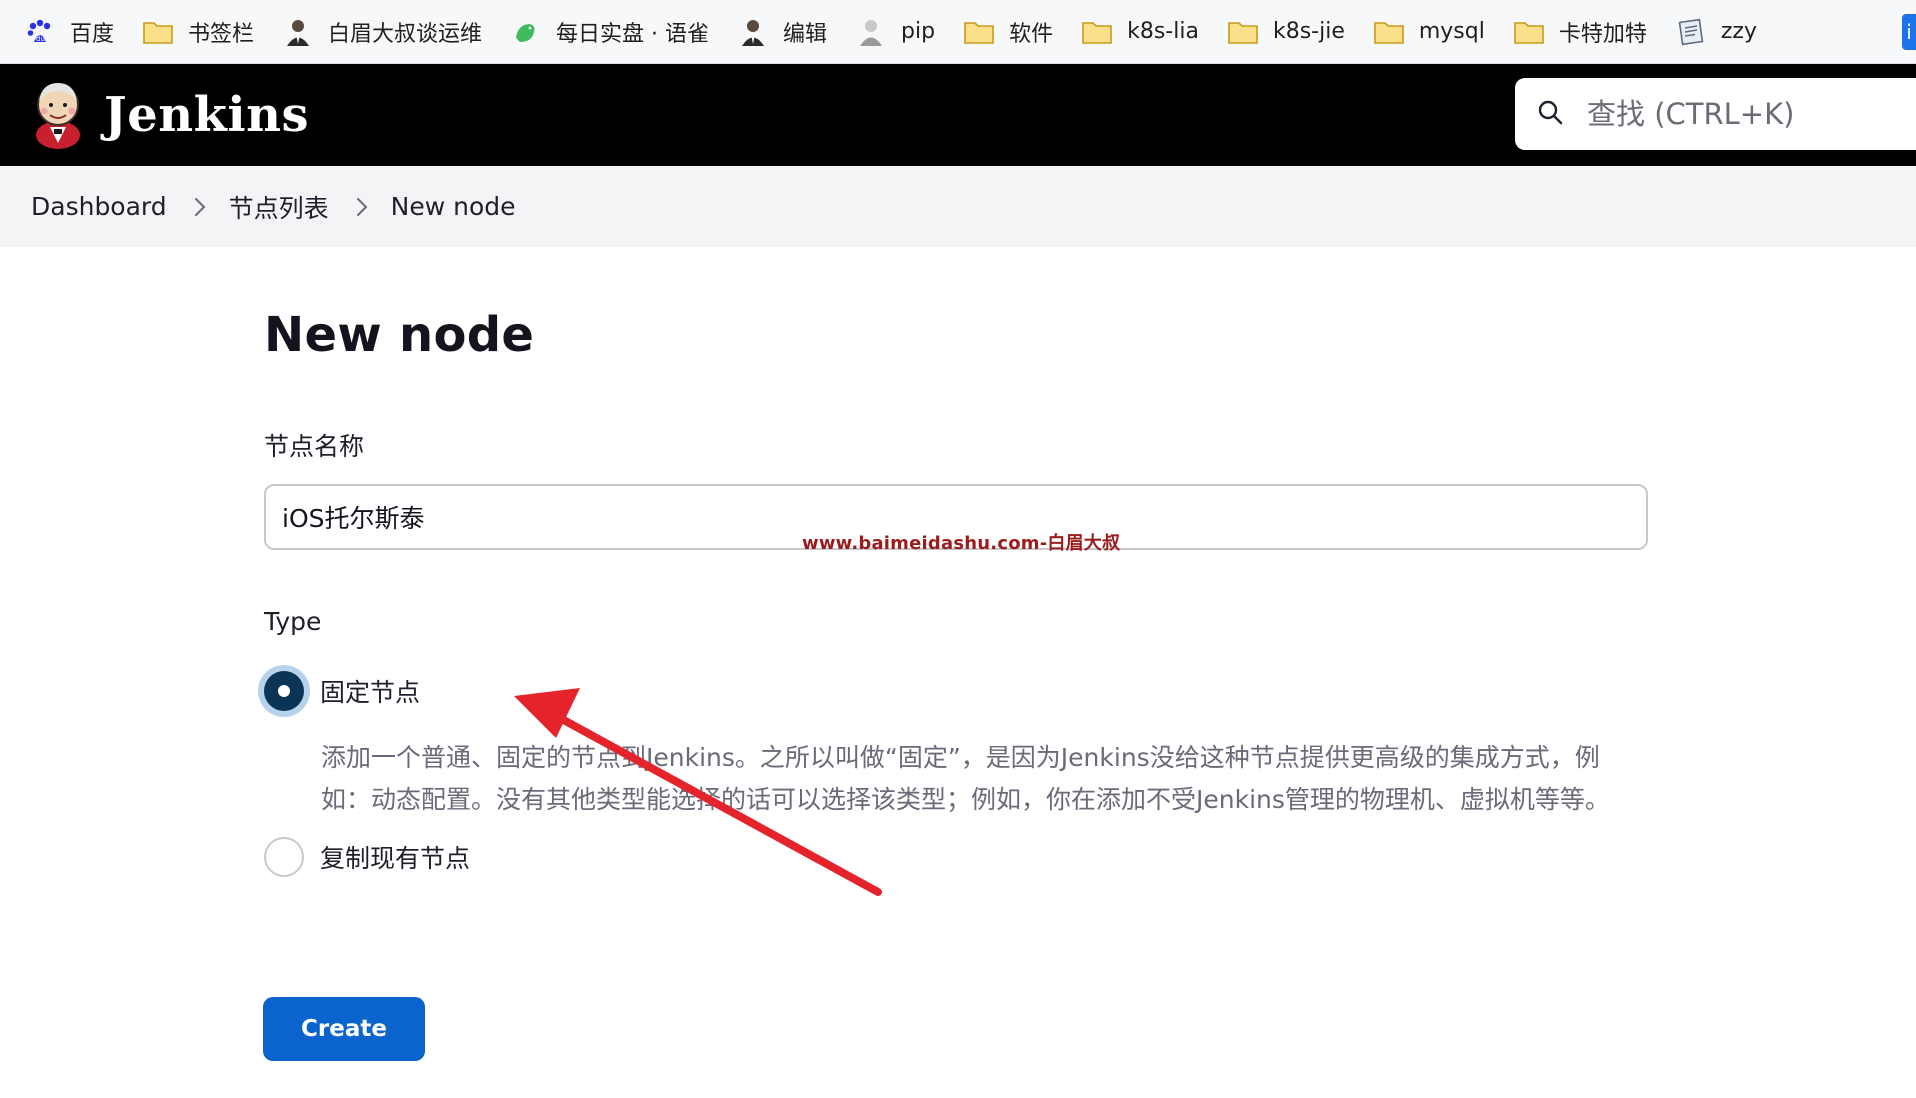 The height and width of the screenshot is (1098, 1916). I want to click on bookmark-zzy: zzy, so click(1716, 32).